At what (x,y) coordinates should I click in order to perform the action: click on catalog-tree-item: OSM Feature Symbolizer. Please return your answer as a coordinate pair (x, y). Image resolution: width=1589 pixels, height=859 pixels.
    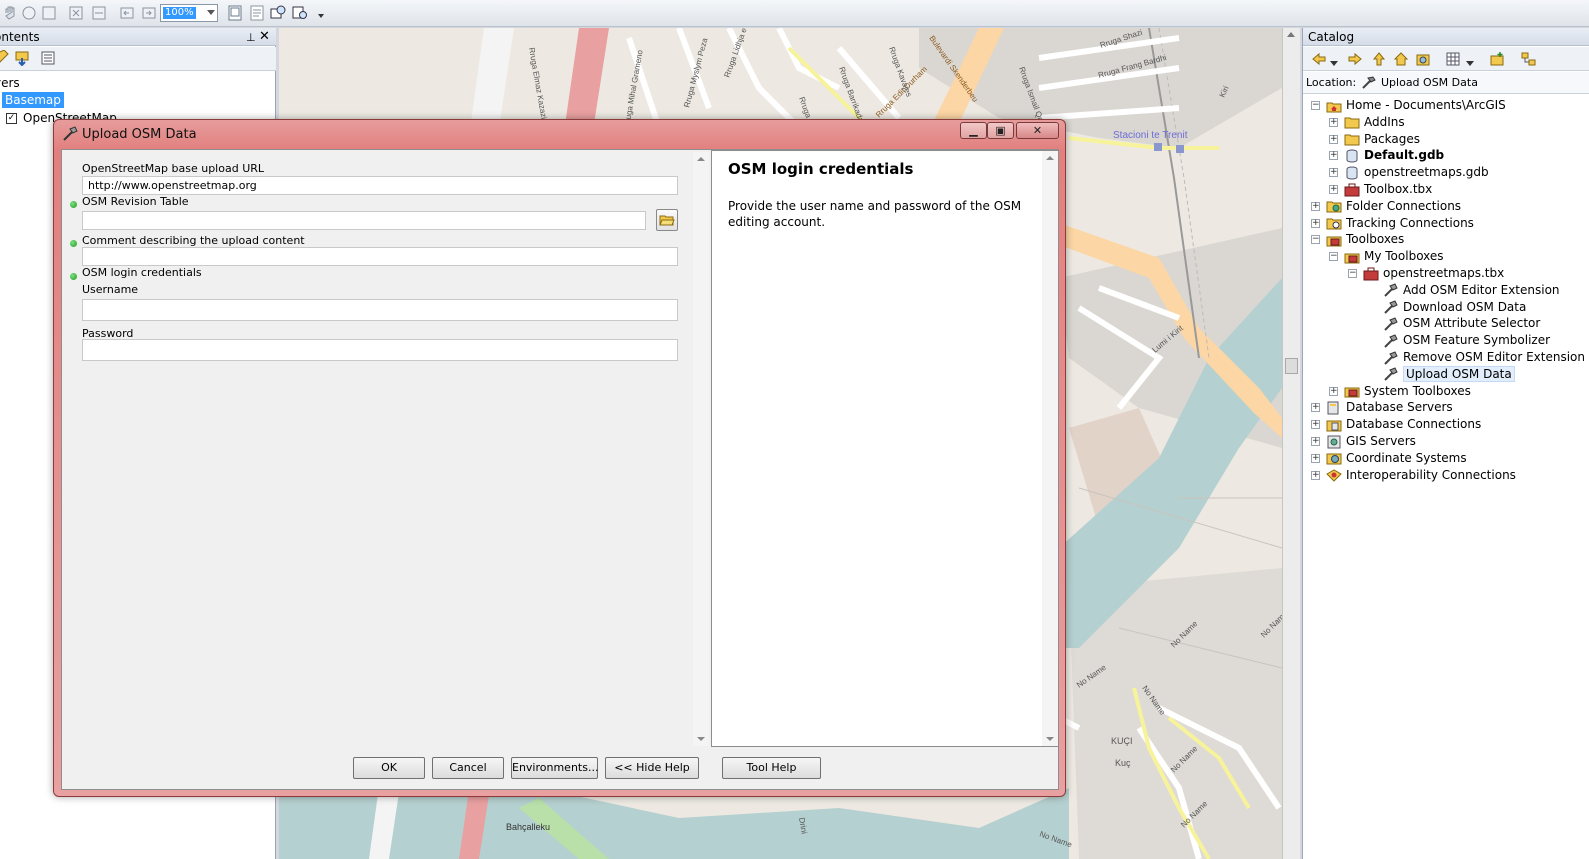
    Looking at the image, I should click on (1466, 340).